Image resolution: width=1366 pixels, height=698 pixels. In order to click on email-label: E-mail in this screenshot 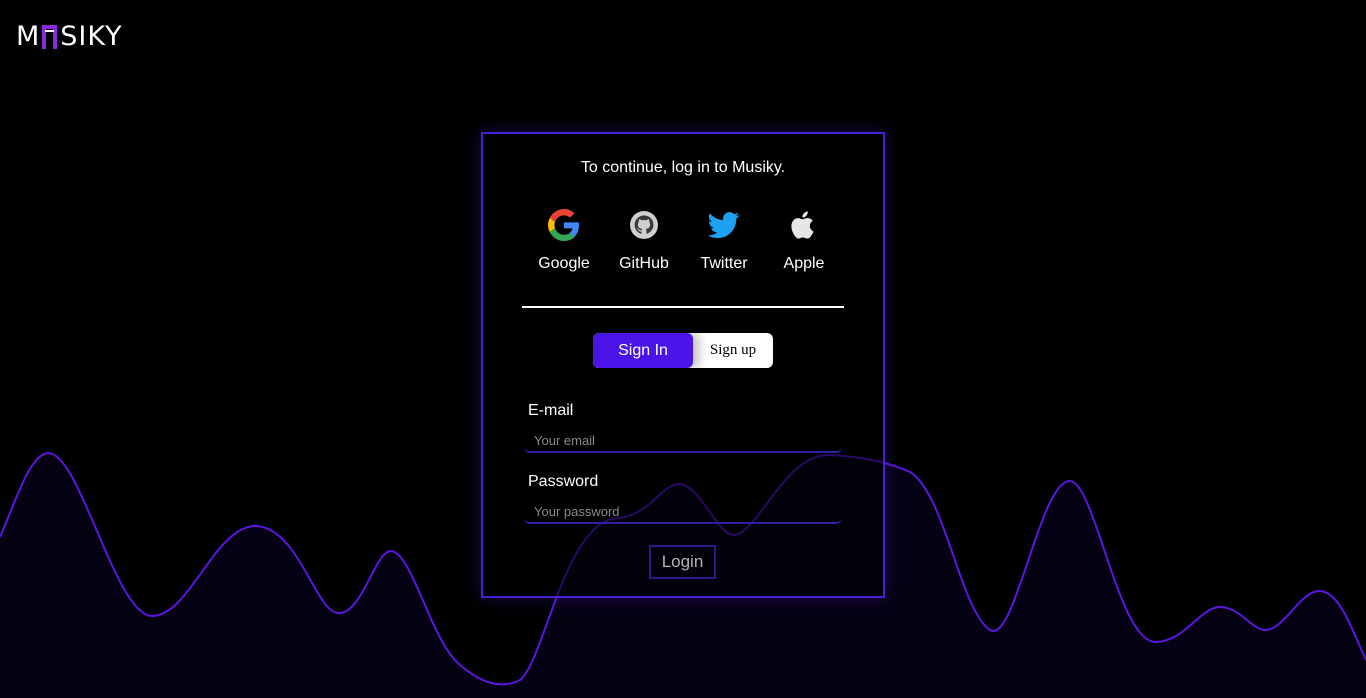, I will do `click(551, 410)`.